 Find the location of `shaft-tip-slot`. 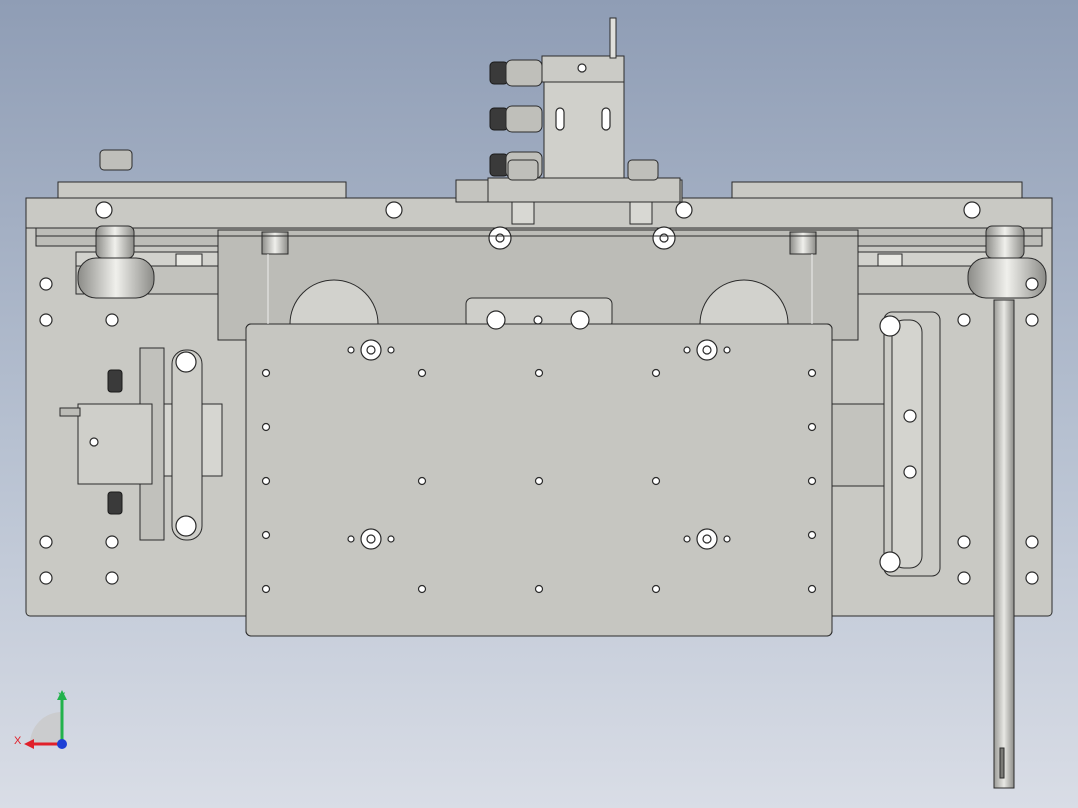

shaft-tip-slot is located at coordinates (1002, 763).